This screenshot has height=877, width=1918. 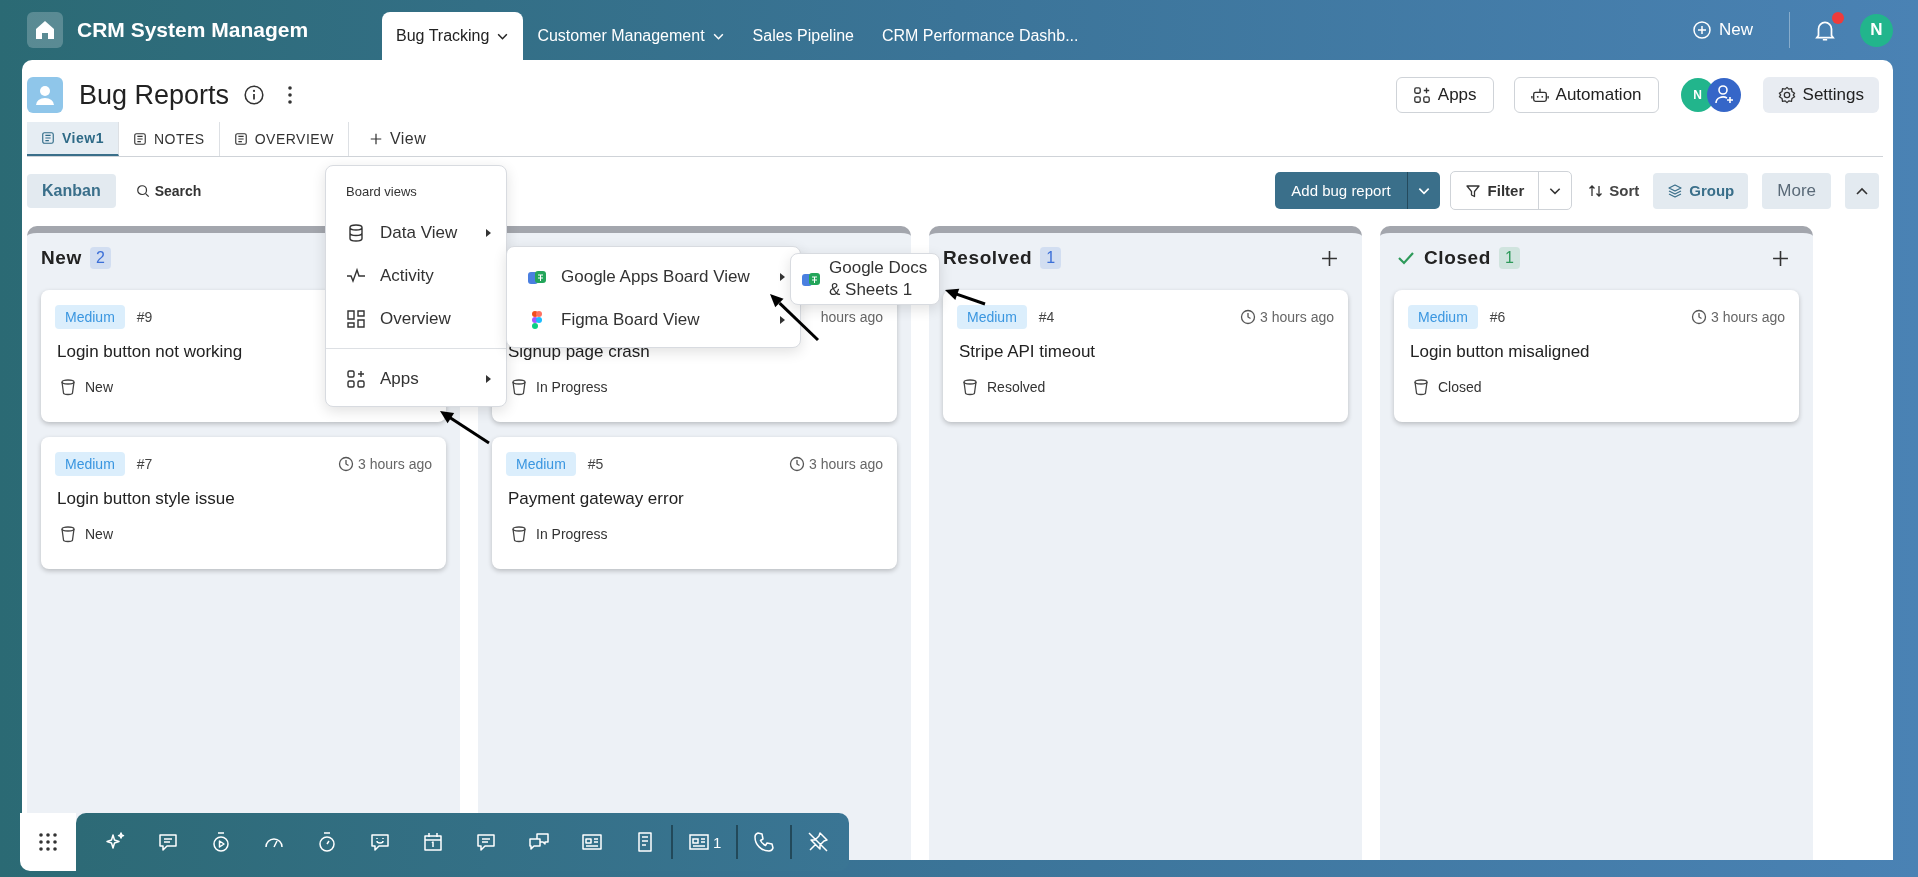 I want to click on kanban-view-button: Kanban, so click(x=71, y=190).